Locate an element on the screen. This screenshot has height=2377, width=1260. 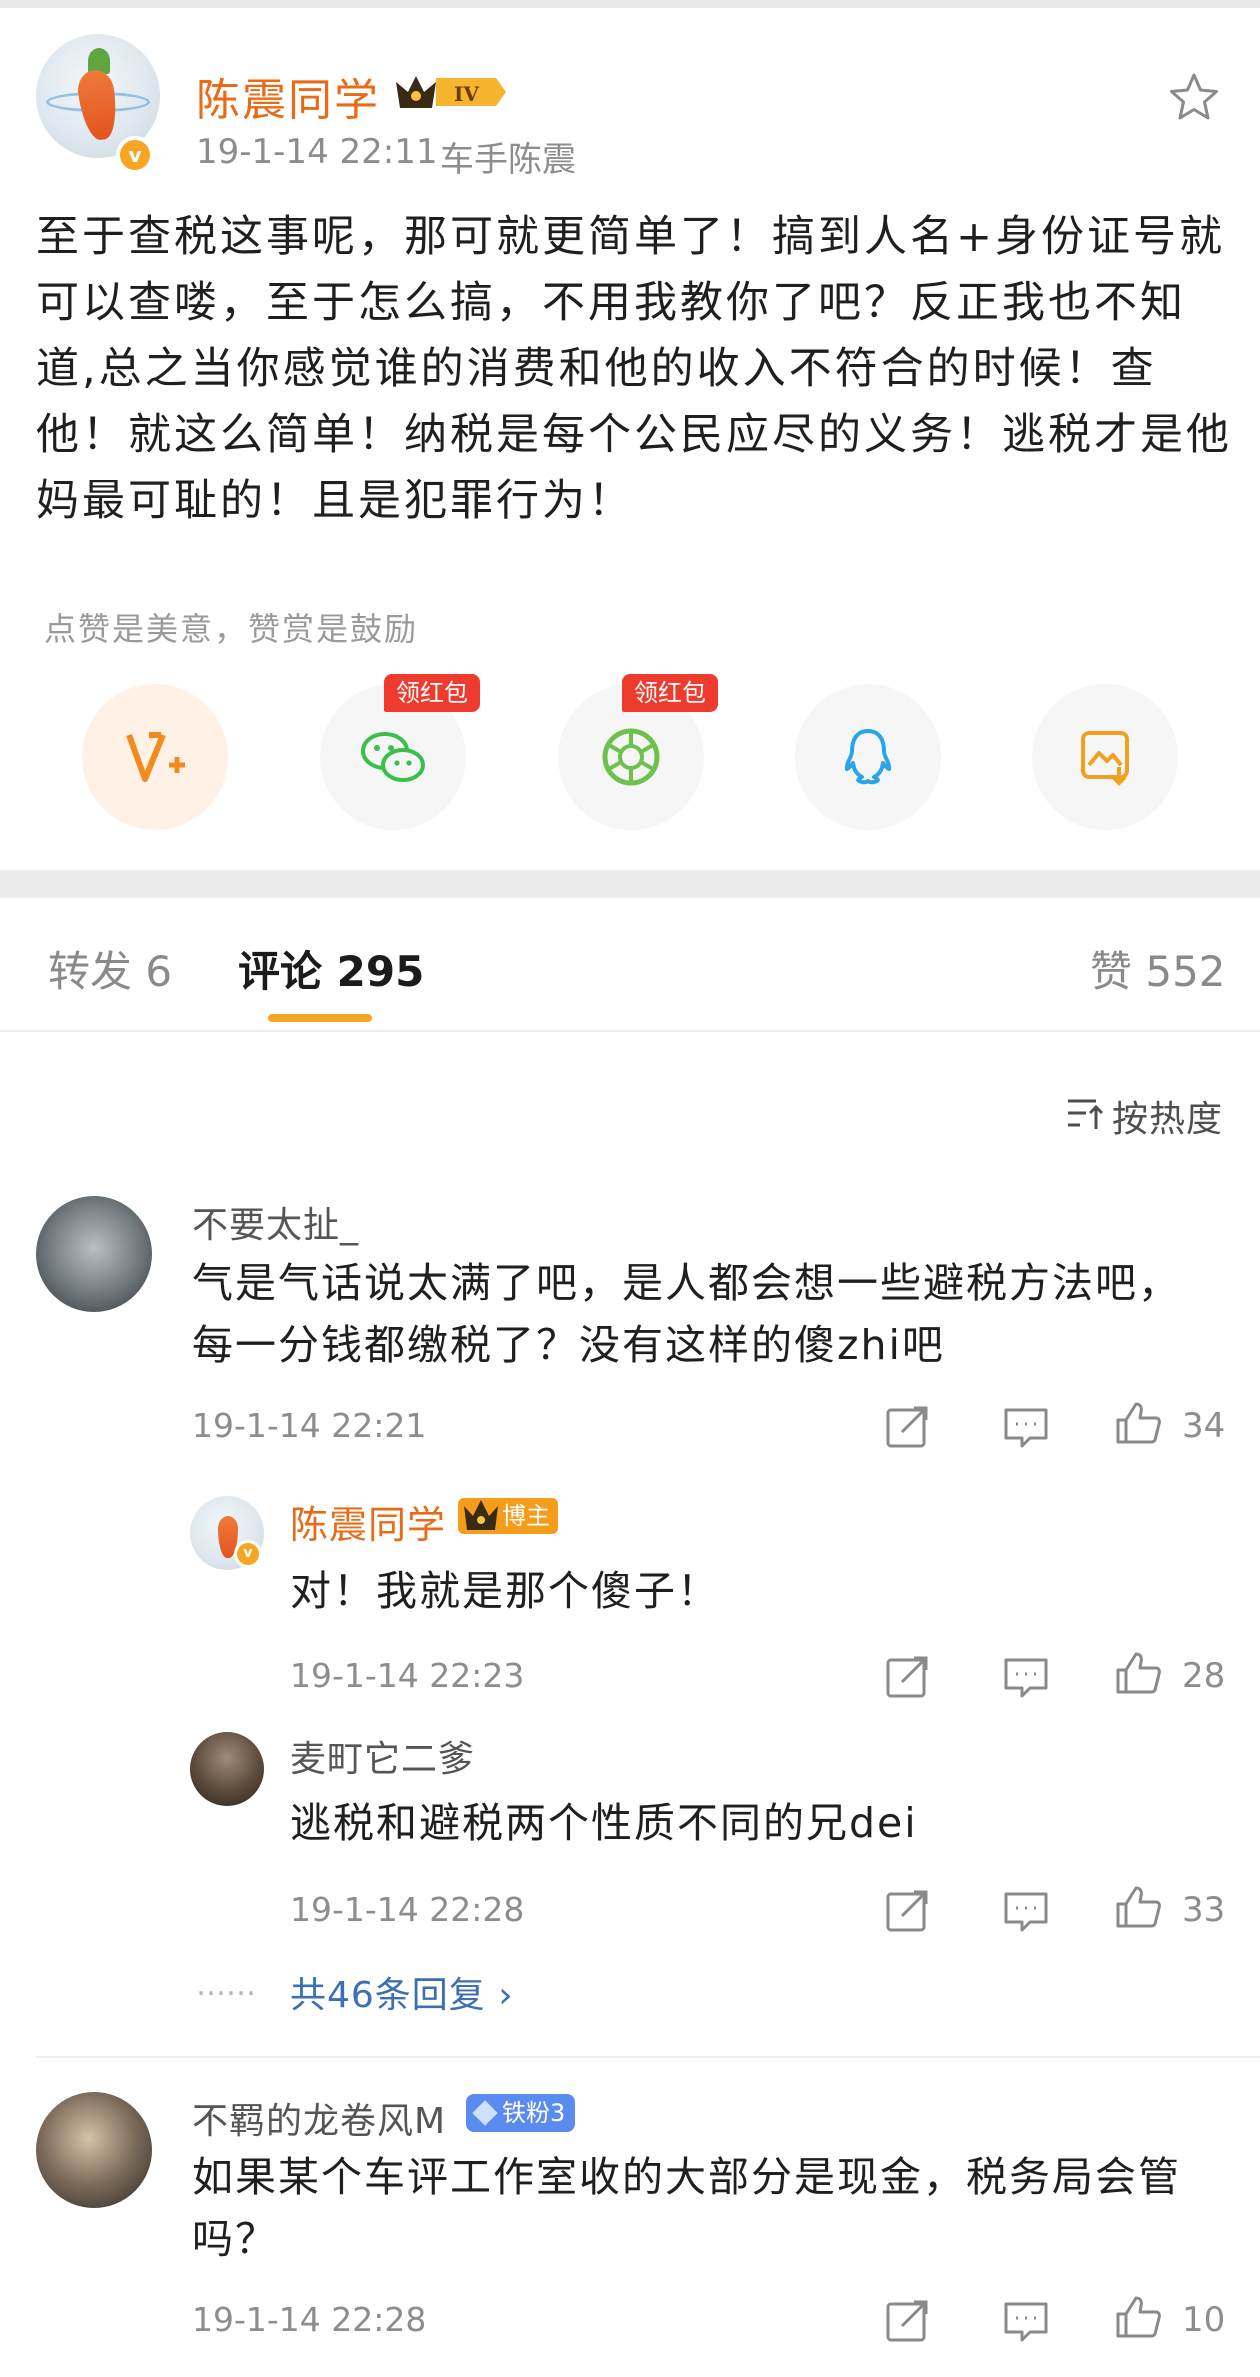
comment-time: 19-1-14 22:21 is located at coordinates (309, 1425).